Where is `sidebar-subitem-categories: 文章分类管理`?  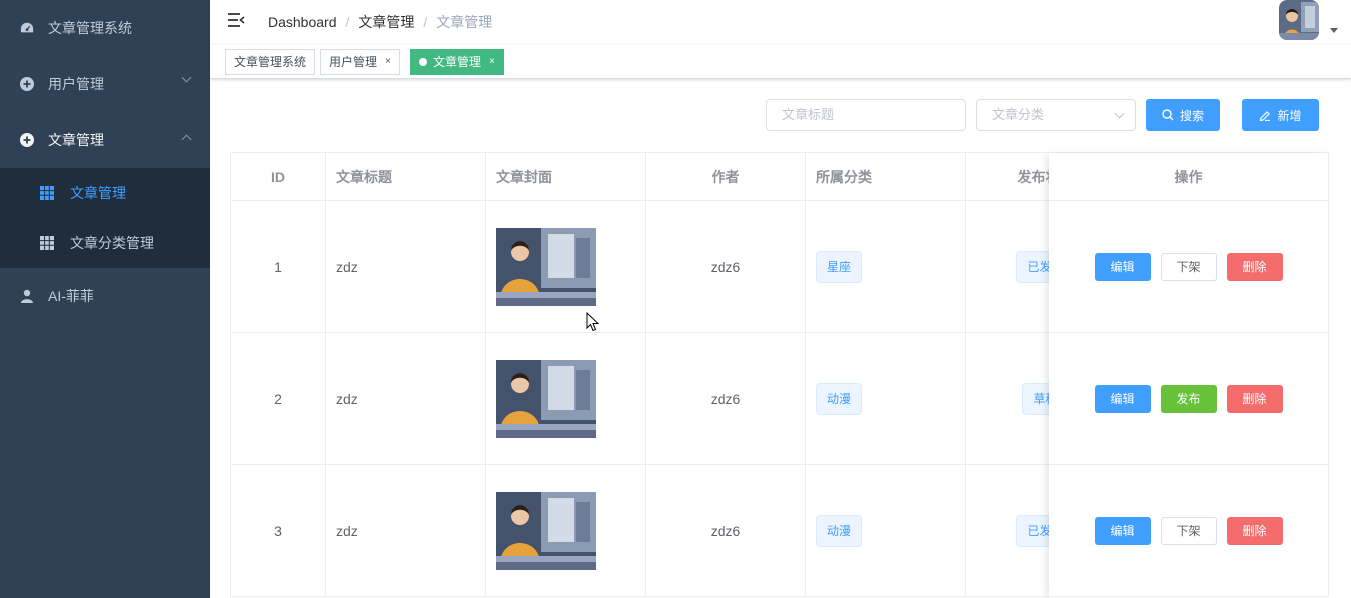
sidebar-subitem-categories: 文章分类管理 is located at coordinates (105, 243).